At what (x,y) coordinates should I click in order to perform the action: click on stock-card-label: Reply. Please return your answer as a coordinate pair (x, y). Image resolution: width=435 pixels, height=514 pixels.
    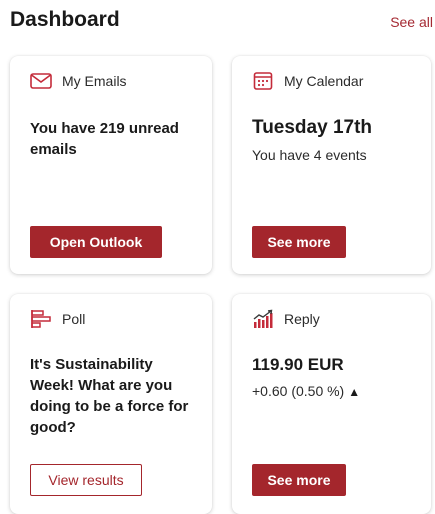
    Looking at the image, I should click on (302, 319).